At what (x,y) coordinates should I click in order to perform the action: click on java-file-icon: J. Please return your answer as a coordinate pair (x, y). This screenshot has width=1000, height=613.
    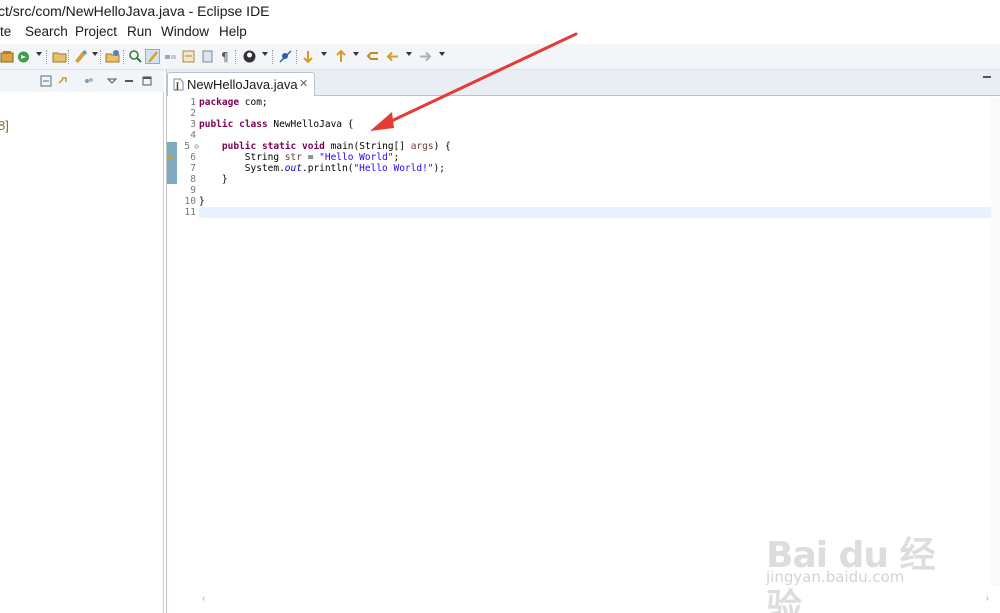
    Looking at the image, I should click on (178, 84).